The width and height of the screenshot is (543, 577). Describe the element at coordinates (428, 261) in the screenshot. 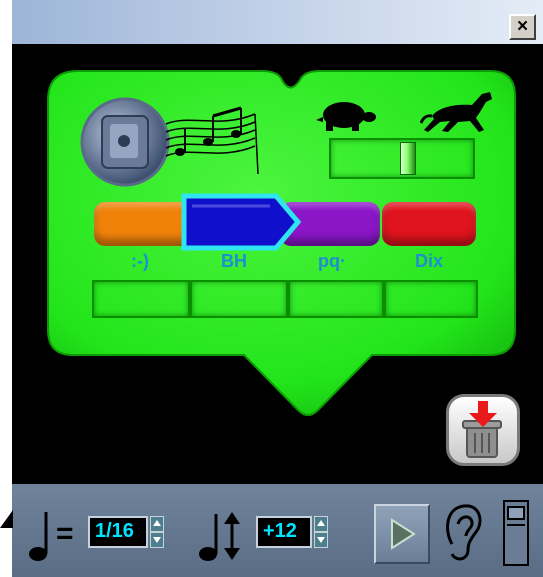

I see `track-label-4: Dix` at that location.